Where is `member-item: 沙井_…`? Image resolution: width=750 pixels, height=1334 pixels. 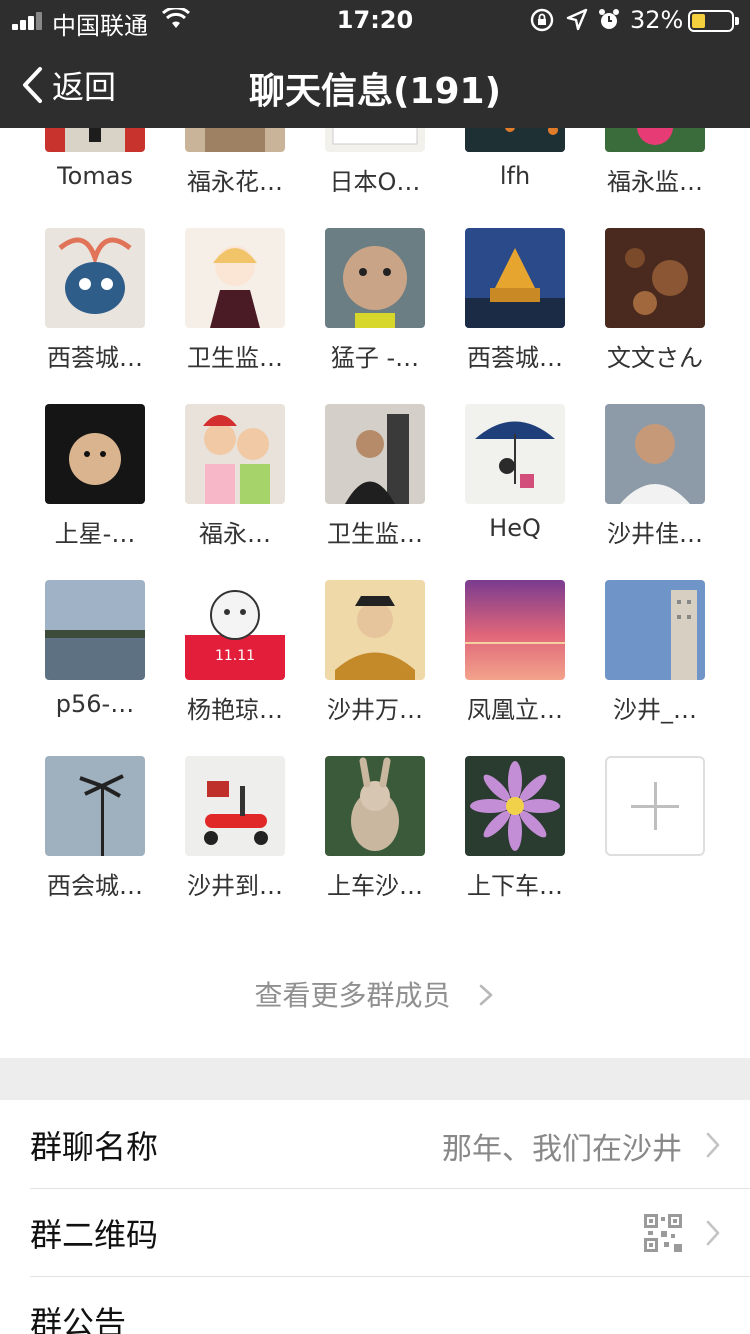
member-item: 沙井_… is located at coordinates (655, 668).